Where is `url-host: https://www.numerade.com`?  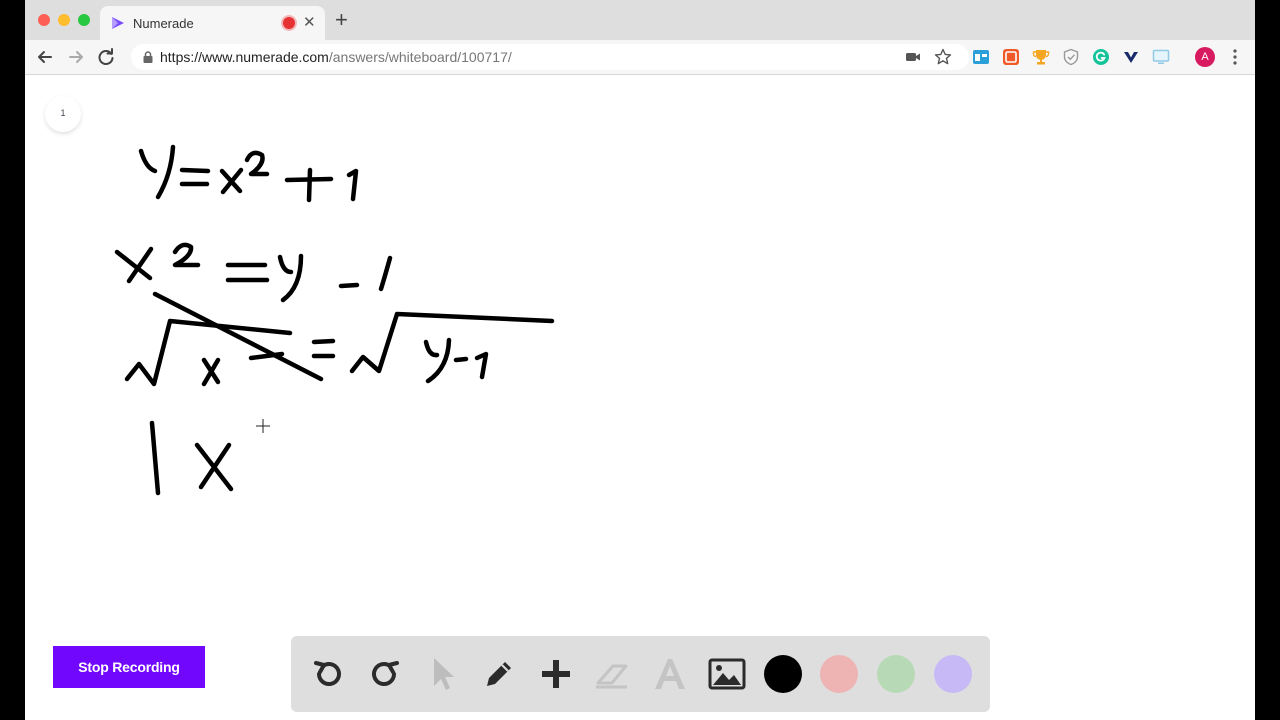
url-host: https://www.numerade.com is located at coordinates (244, 57).